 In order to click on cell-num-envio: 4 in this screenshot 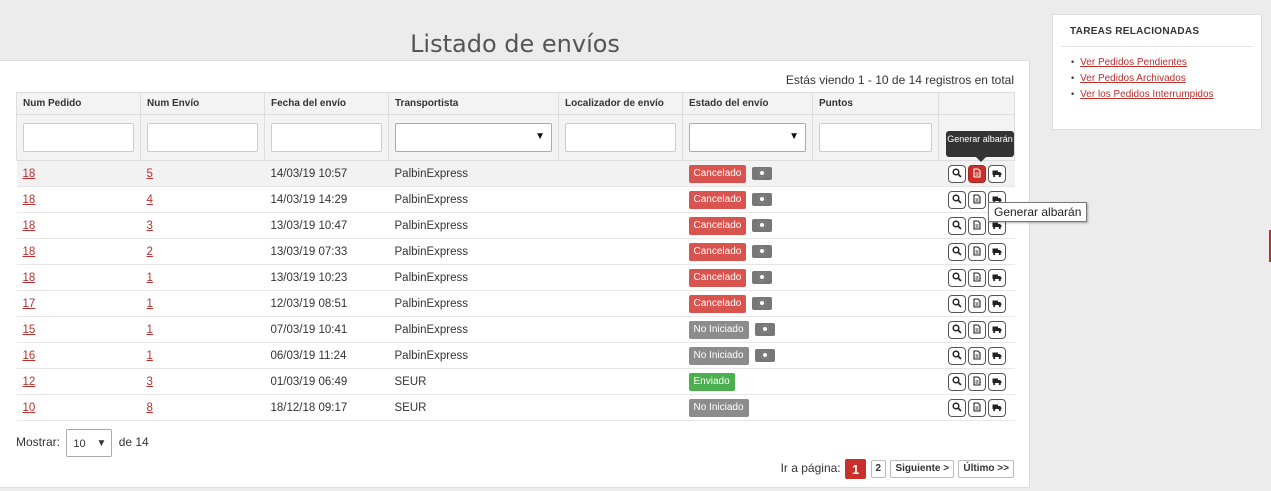, I will do `click(202, 199)`.